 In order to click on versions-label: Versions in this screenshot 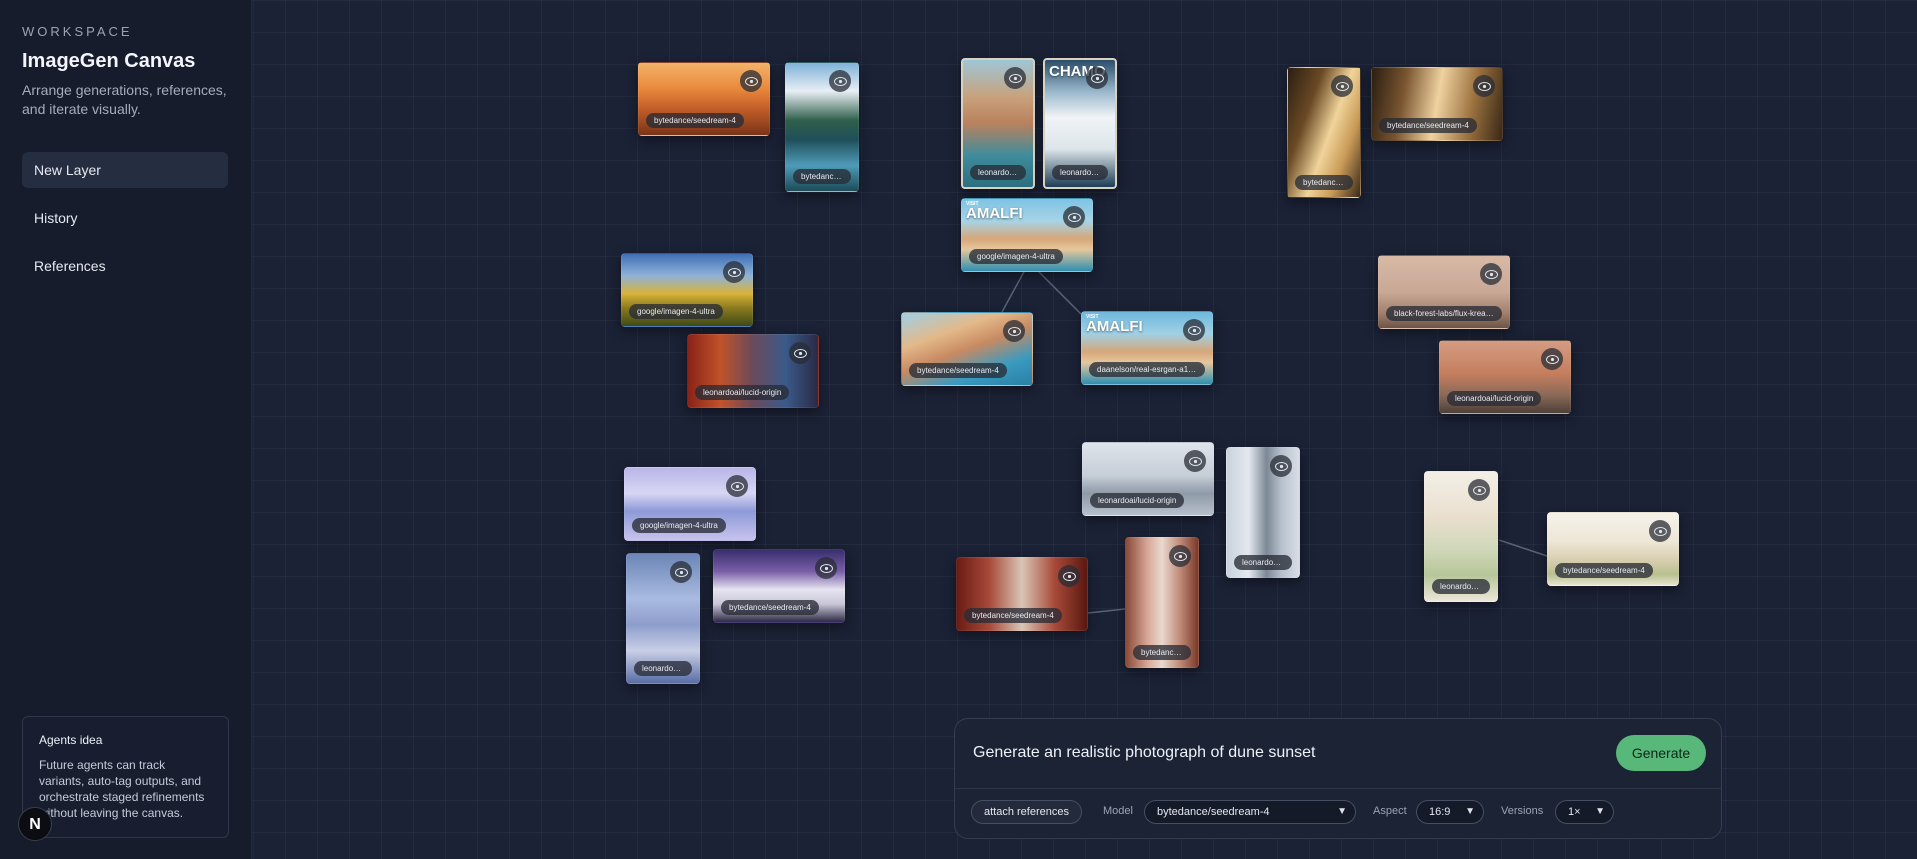, I will do `click(1522, 811)`.